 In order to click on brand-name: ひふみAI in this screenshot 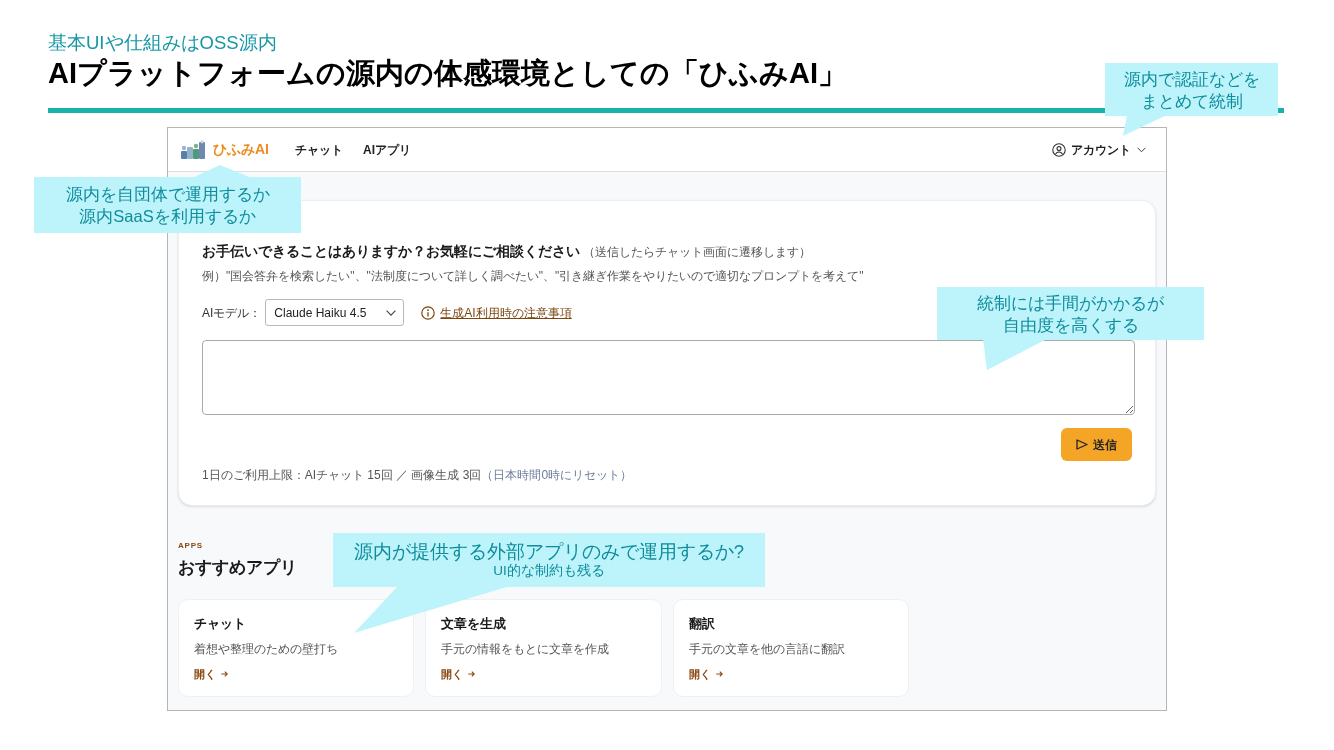, I will do `click(241, 149)`.